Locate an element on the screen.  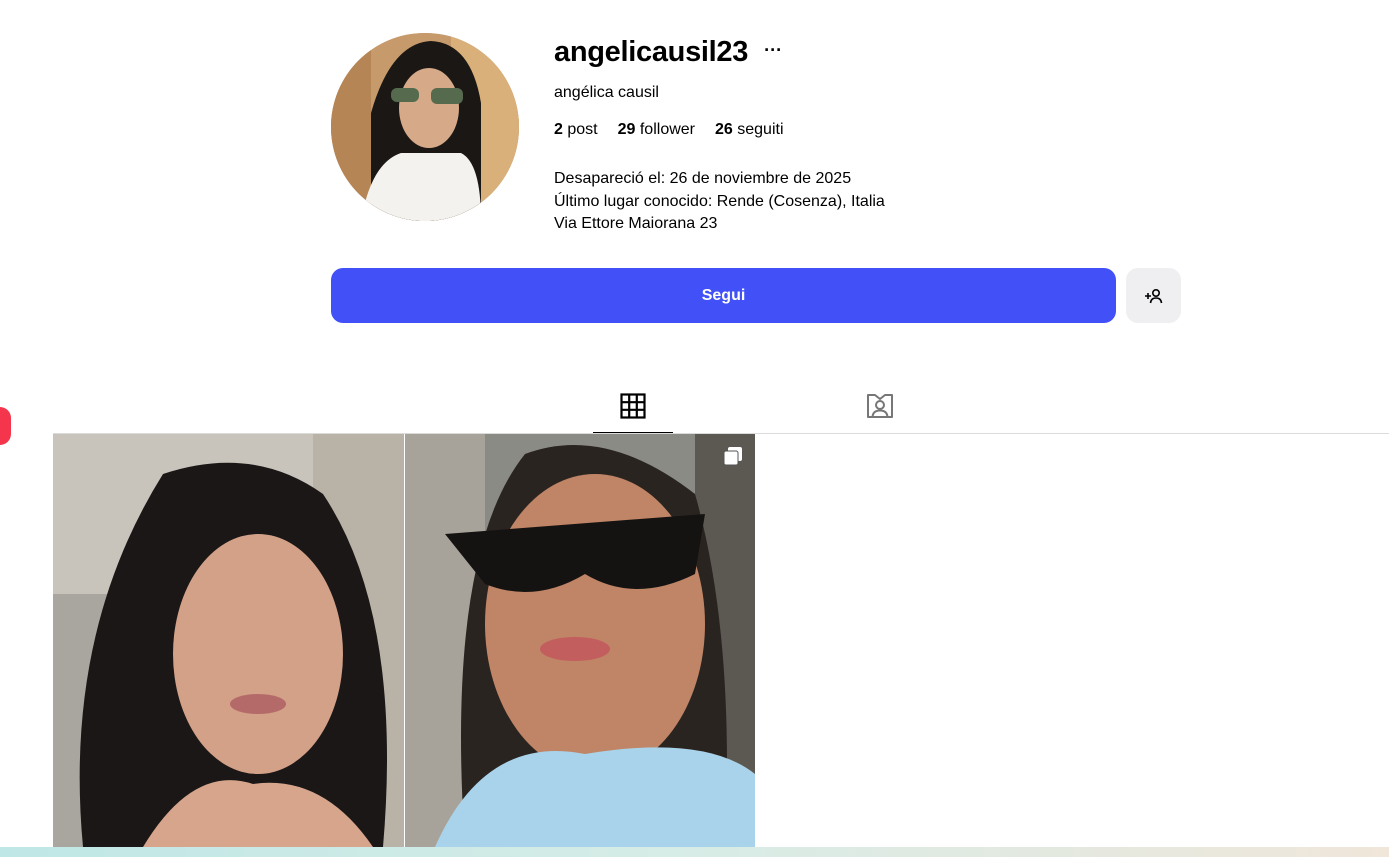
notification-badge is located at coordinates (5, 426).